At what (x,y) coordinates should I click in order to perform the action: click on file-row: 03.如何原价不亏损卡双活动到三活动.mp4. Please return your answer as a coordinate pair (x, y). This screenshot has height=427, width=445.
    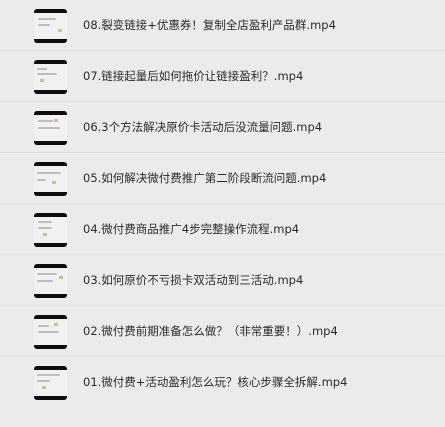
    Looking at the image, I should click on (222, 280).